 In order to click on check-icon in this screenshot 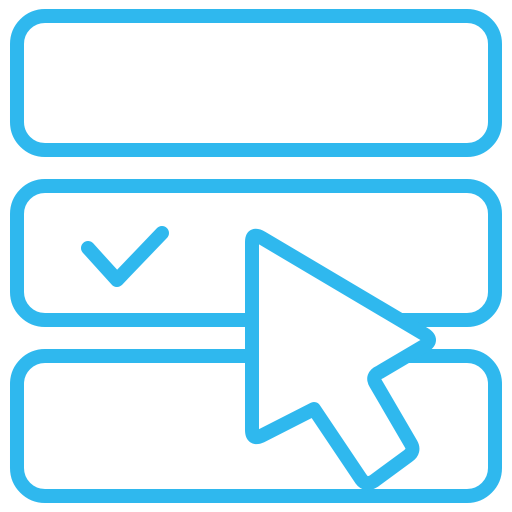, I will do `click(125, 256)`.